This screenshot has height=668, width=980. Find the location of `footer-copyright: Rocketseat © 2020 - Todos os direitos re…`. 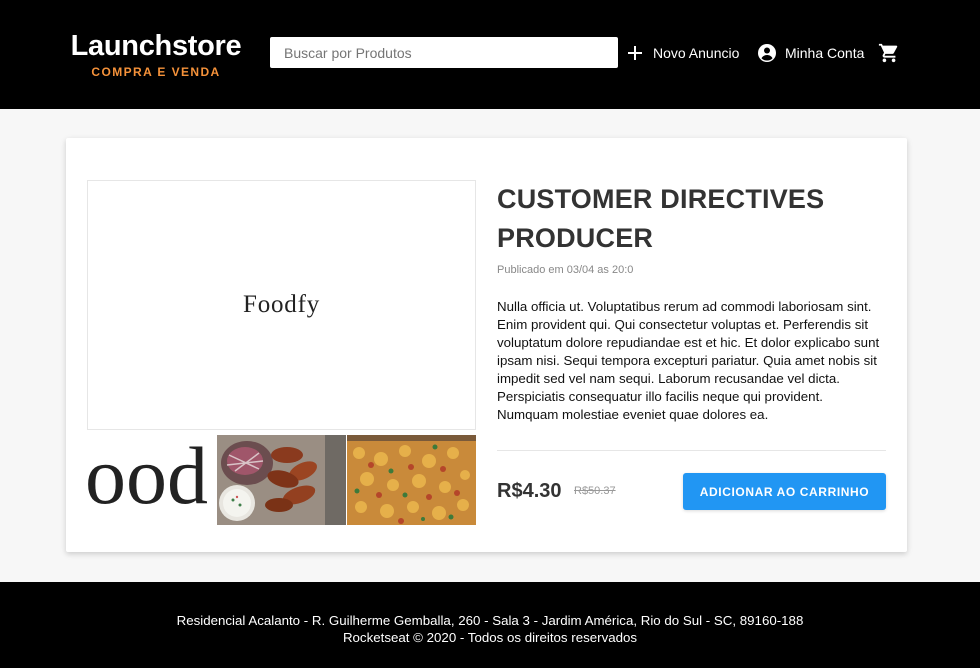

footer-copyright: Rocketseat © 2020 - Todos os direitos re… is located at coordinates (490, 637).